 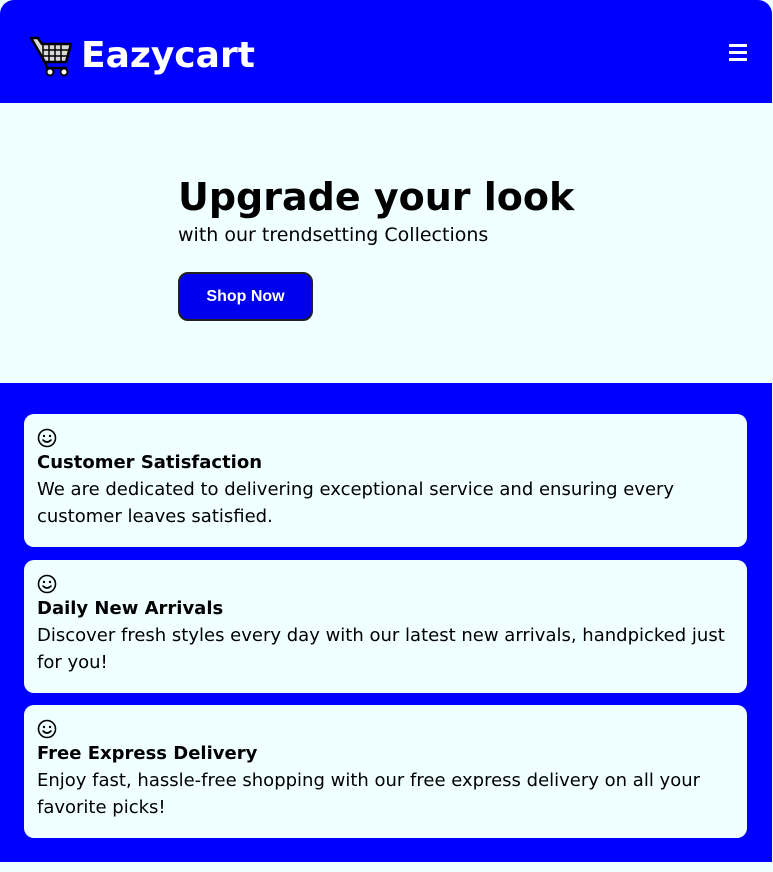 I want to click on hero-title: Upgrade your look, so click(x=376, y=197).